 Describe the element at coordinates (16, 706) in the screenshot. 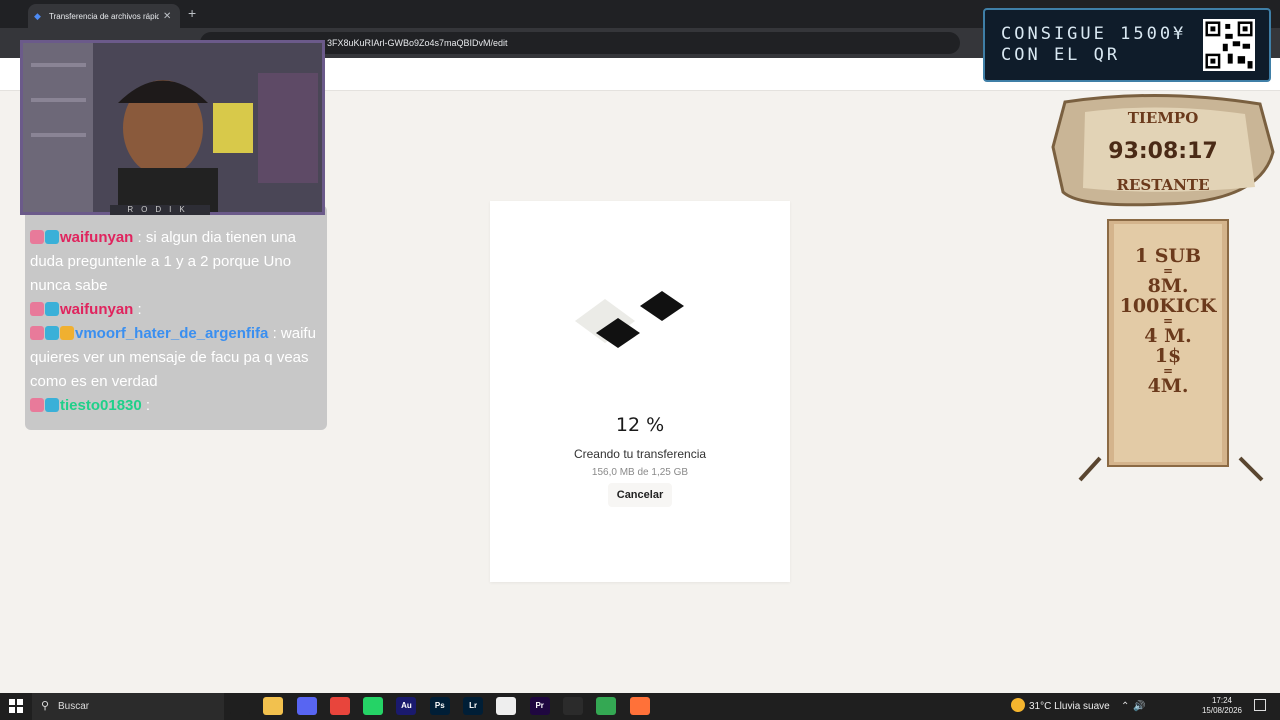

I see `windows-start-icon` at that location.